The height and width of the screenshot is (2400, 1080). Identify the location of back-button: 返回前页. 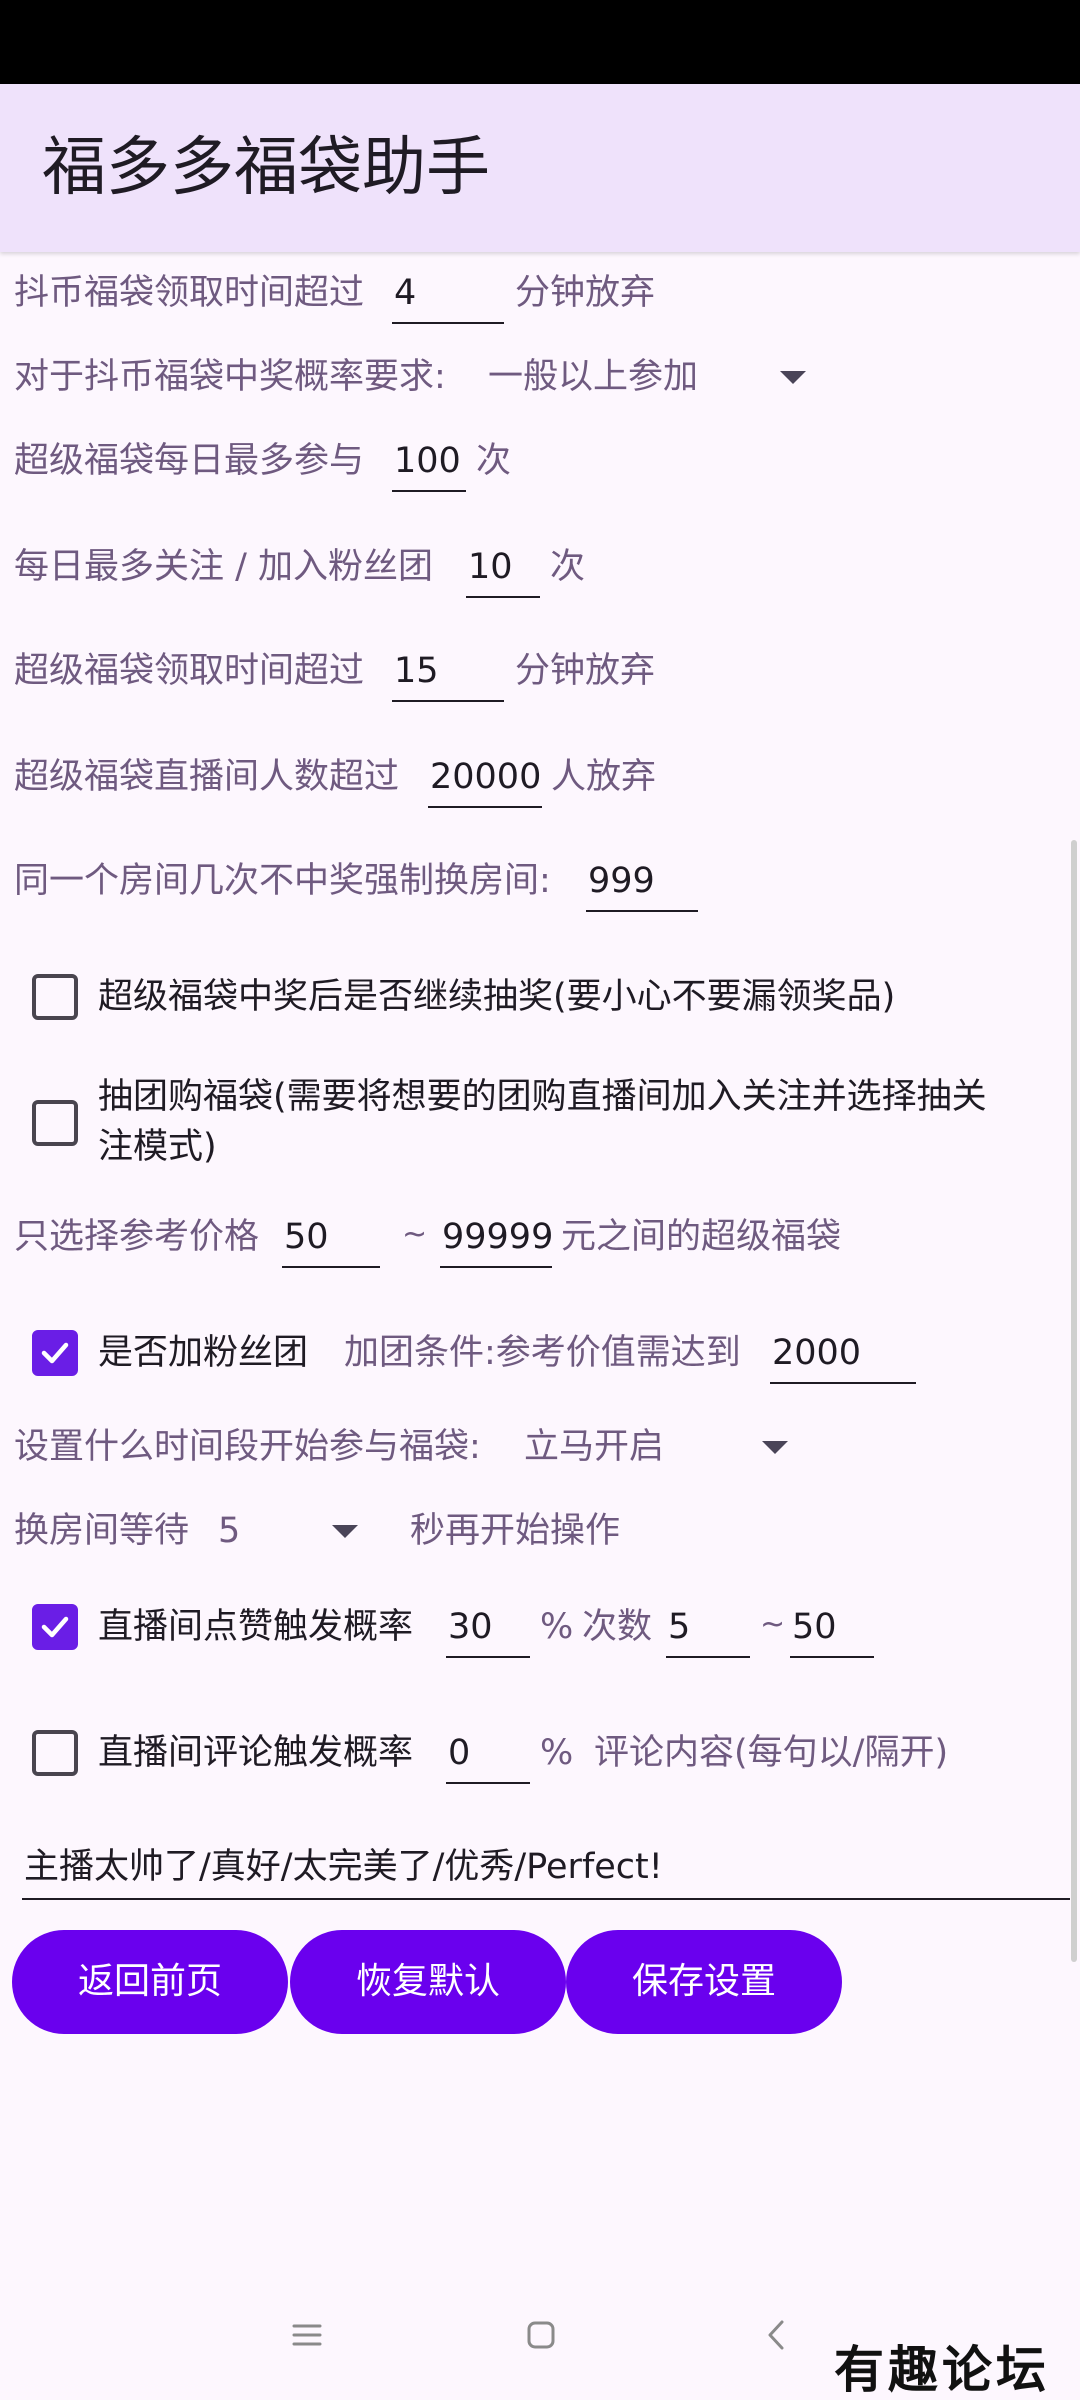
(150, 1982).